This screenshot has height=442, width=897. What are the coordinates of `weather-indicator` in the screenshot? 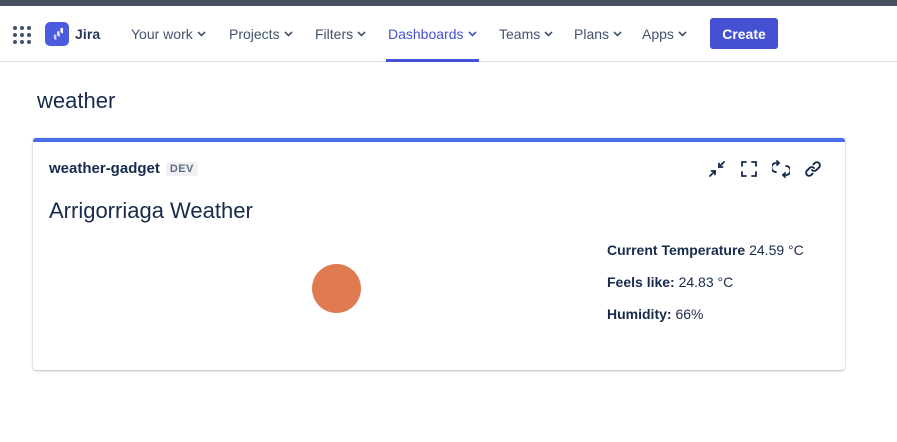 It's located at (336, 288).